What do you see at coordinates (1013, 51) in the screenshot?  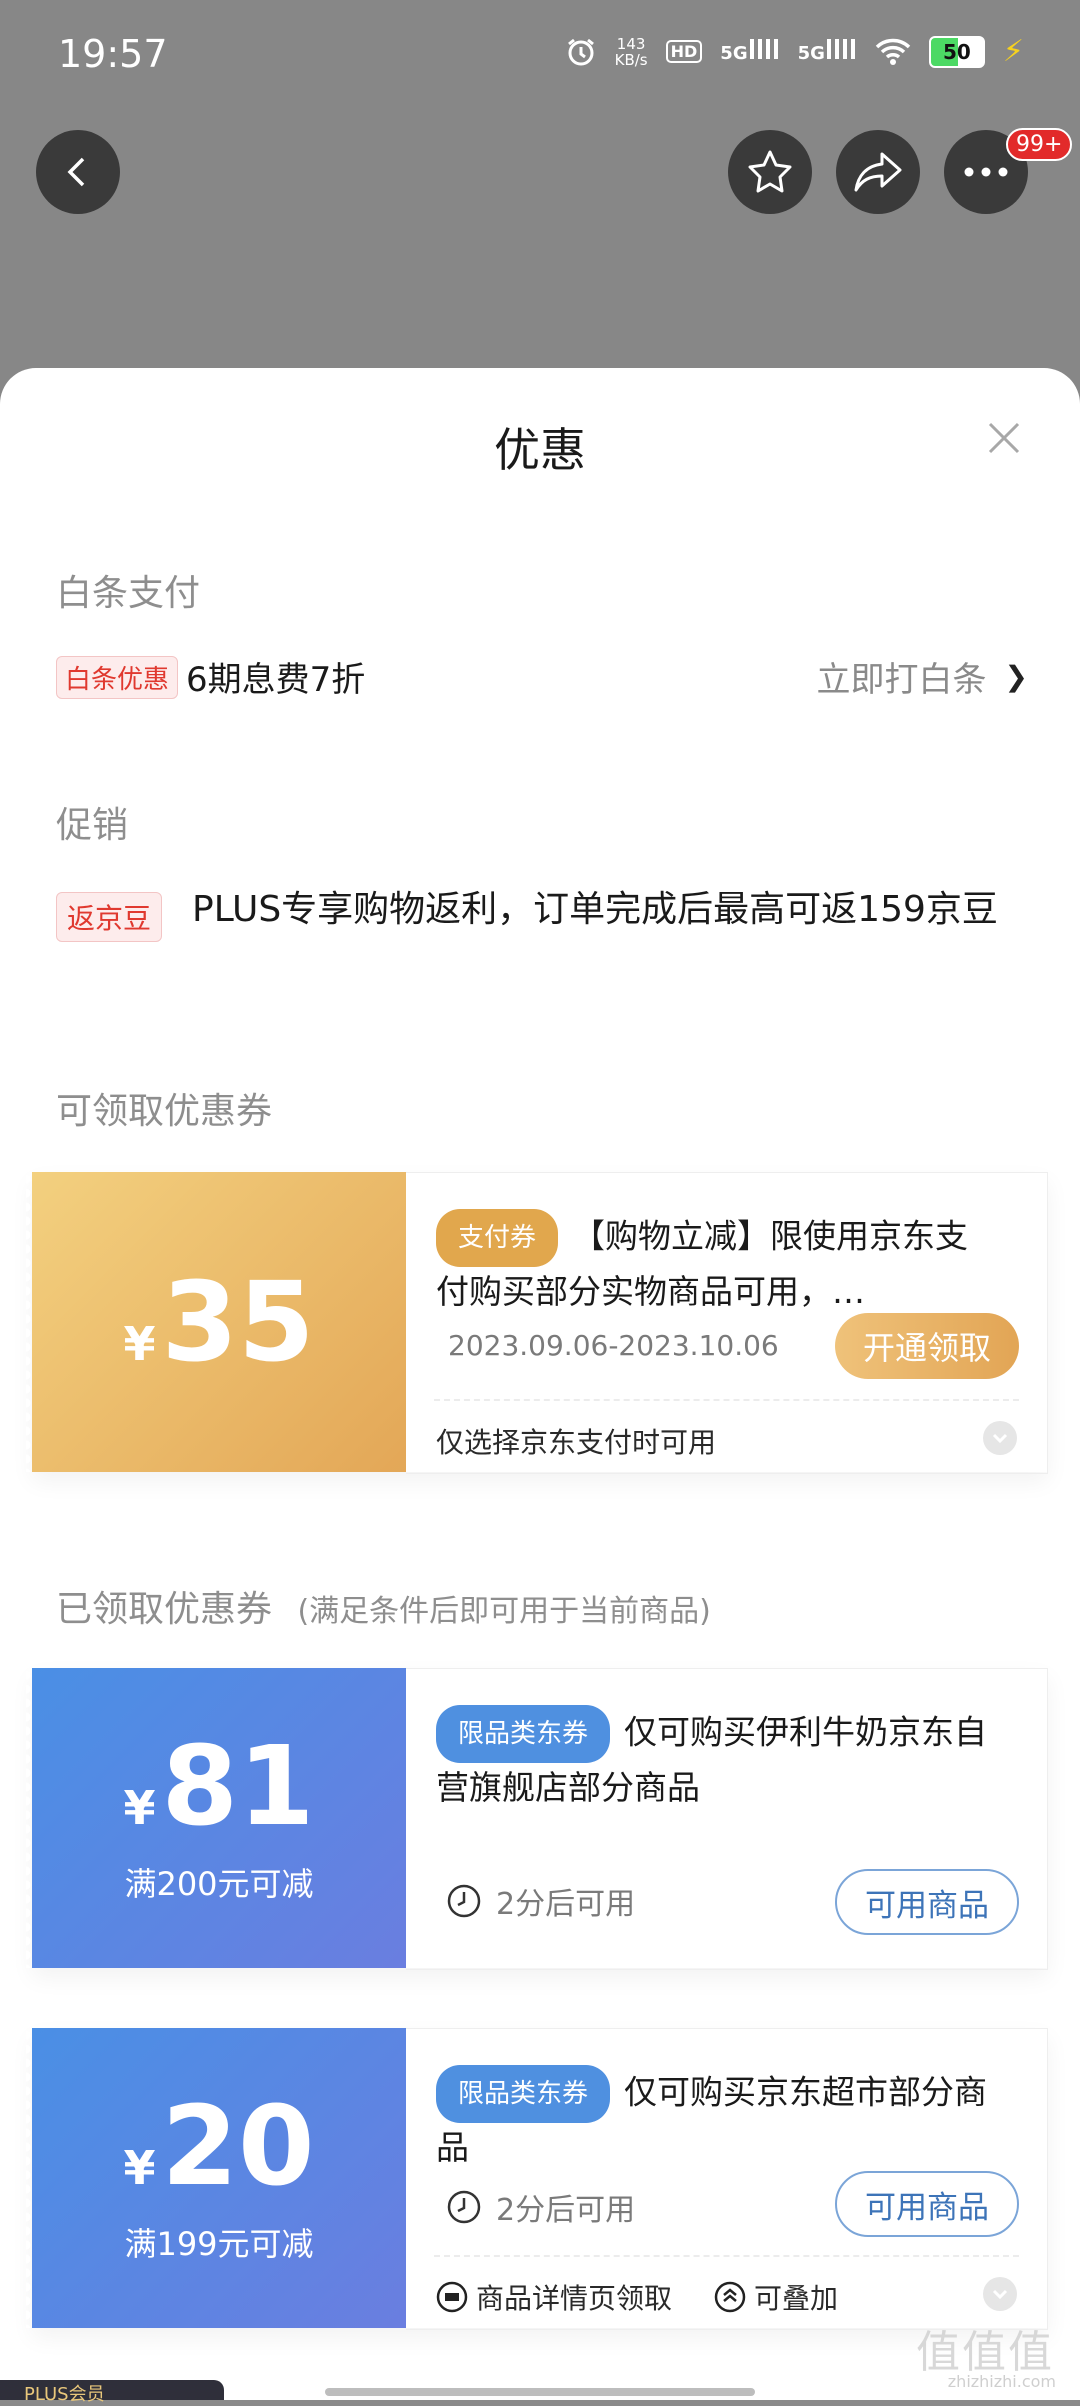 I see `charging-icon: ⚡` at bounding box center [1013, 51].